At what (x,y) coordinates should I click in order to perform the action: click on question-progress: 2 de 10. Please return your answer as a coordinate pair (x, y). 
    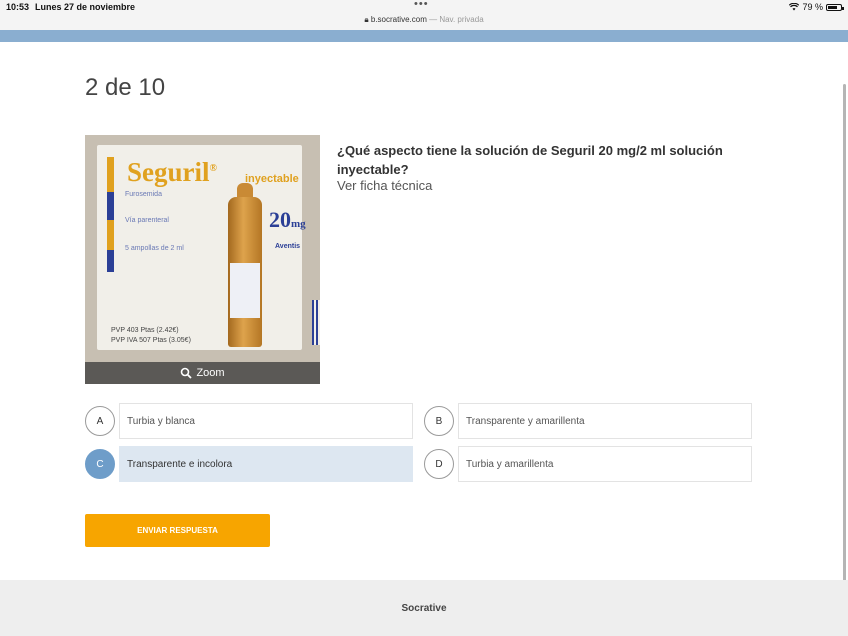
    Looking at the image, I should click on (125, 87).